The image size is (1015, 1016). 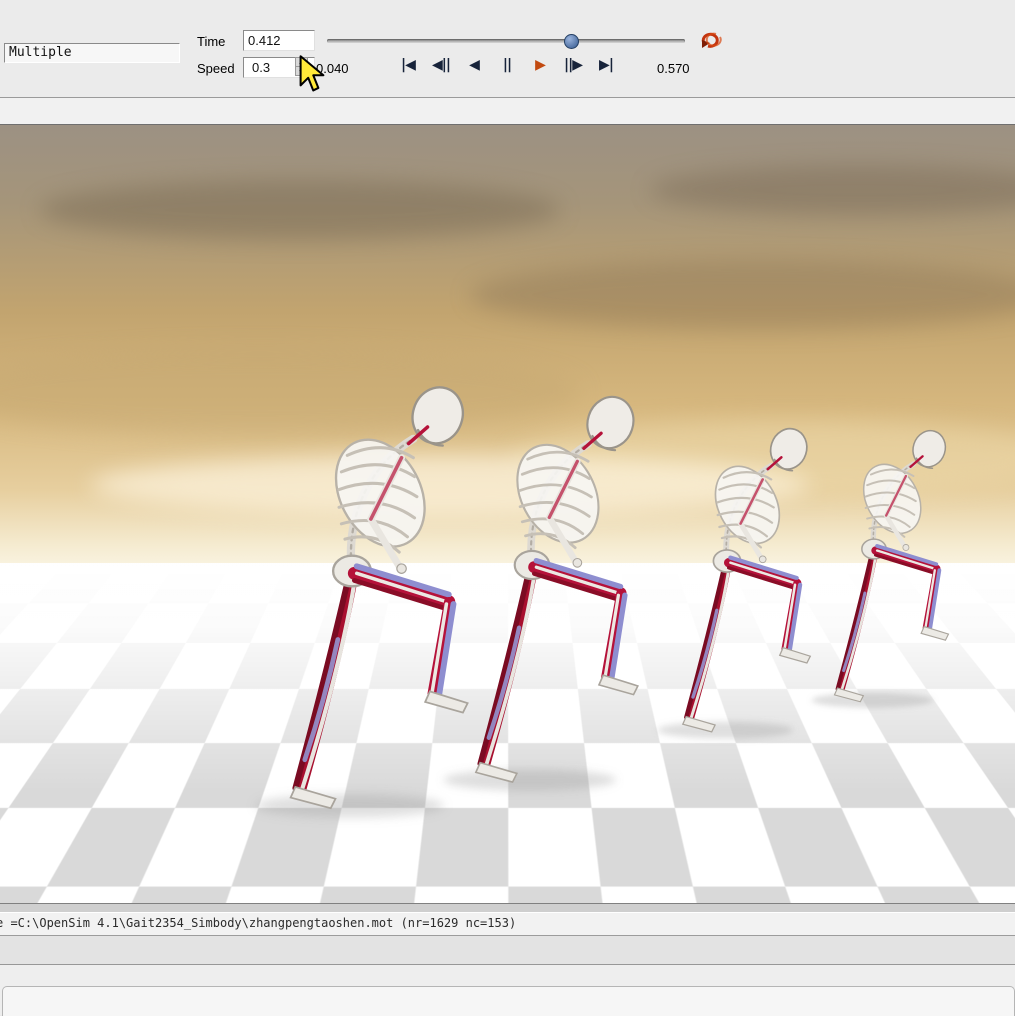 What do you see at coordinates (474, 65) in the screenshot?
I see `play-reverse-button: ◀` at bounding box center [474, 65].